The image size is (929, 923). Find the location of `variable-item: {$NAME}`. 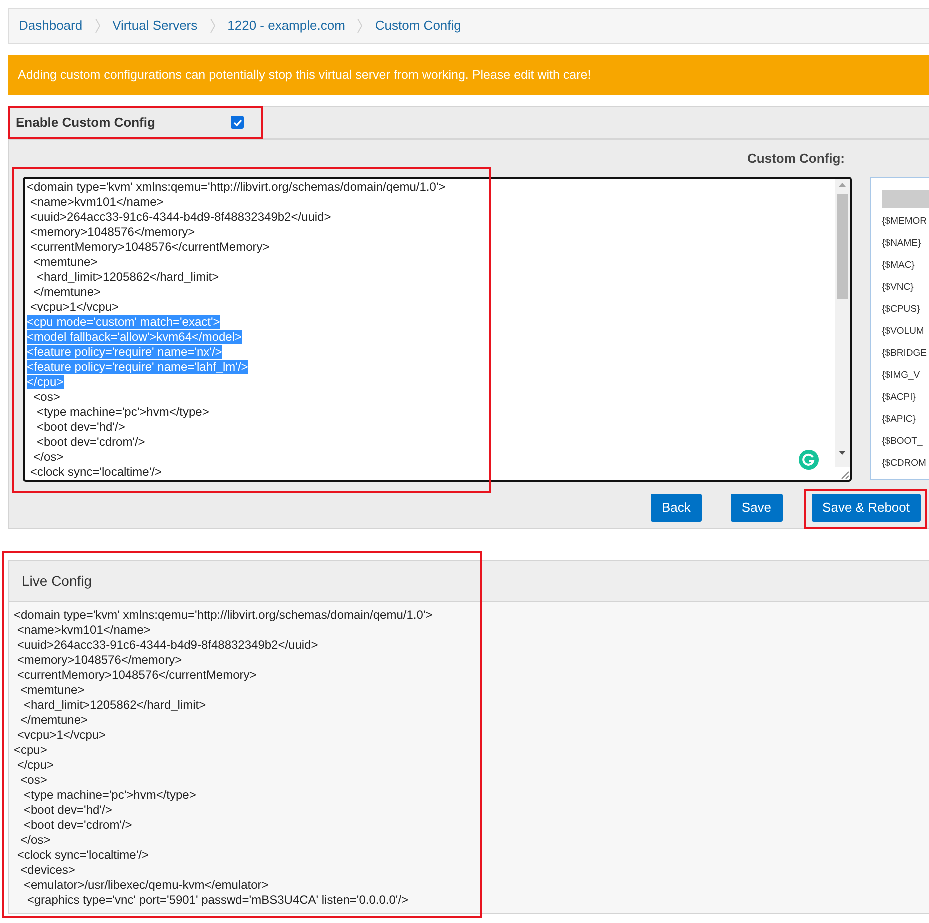

variable-item: {$NAME} is located at coordinates (902, 244).